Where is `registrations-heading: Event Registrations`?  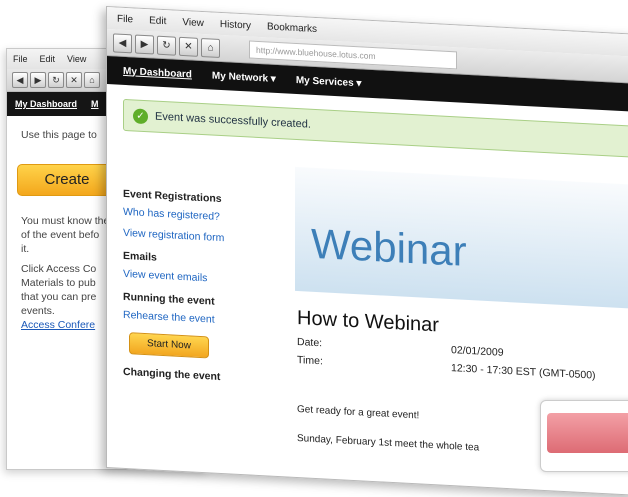 registrations-heading: Event Registrations is located at coordinates (172, 196).